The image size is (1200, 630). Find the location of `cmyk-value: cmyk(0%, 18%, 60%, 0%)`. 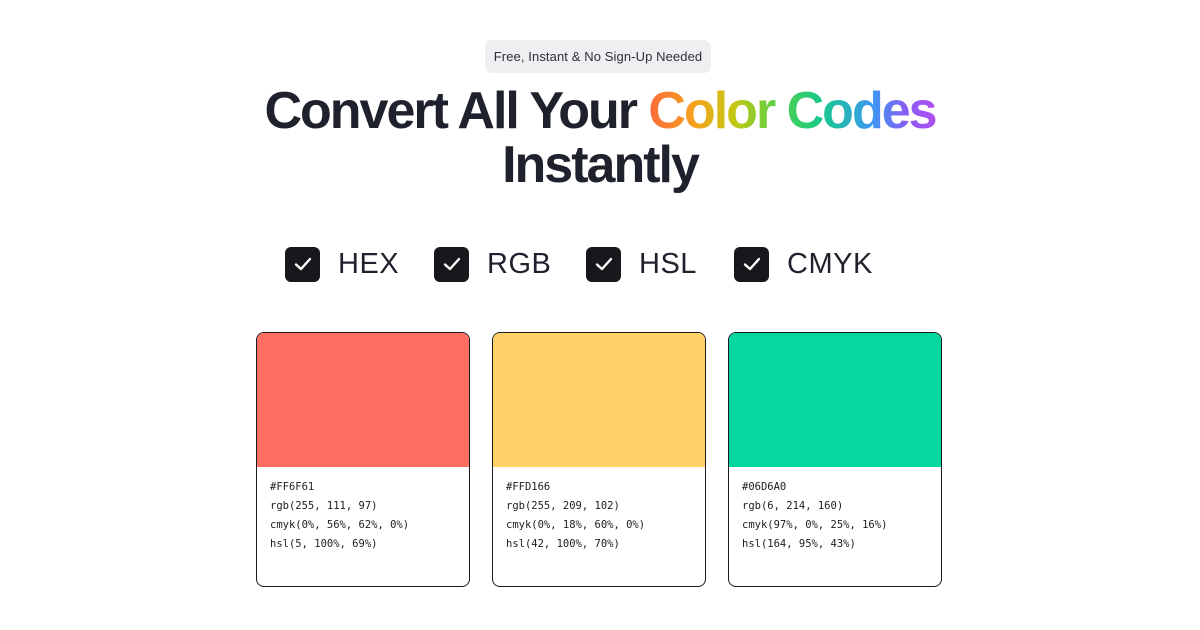

cmyk-value: cmyk(0%, 18%, 60%, 0%) is located at coordinates (576, 525).